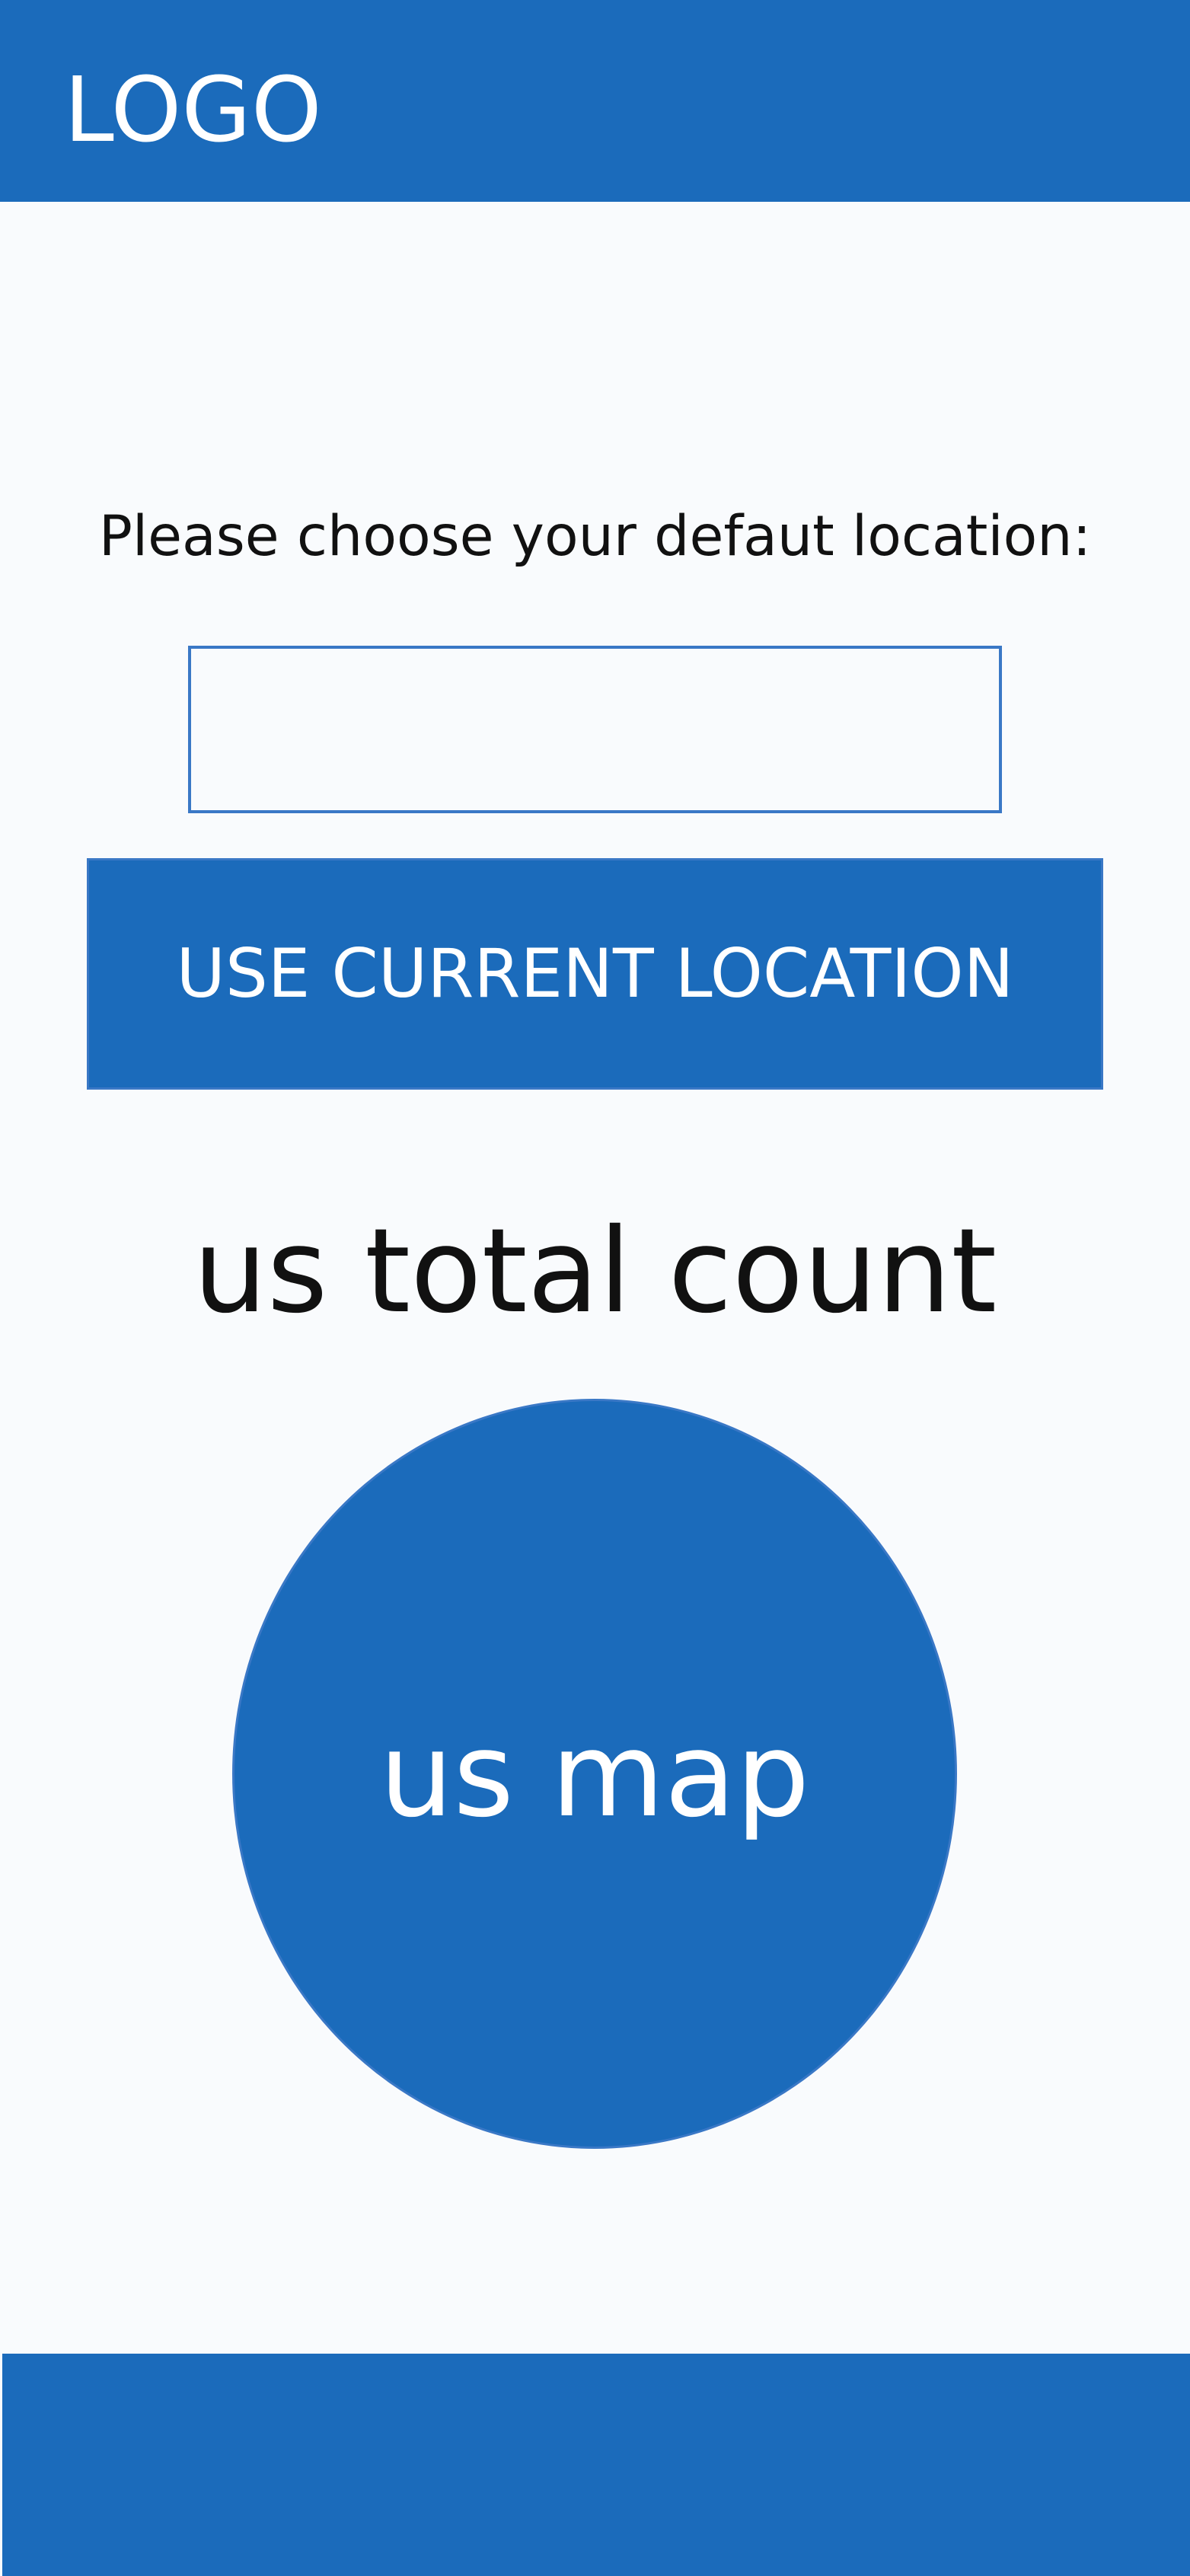 The image size is (1190, 2576). I want to click on app-footer, so click(596, 2465).